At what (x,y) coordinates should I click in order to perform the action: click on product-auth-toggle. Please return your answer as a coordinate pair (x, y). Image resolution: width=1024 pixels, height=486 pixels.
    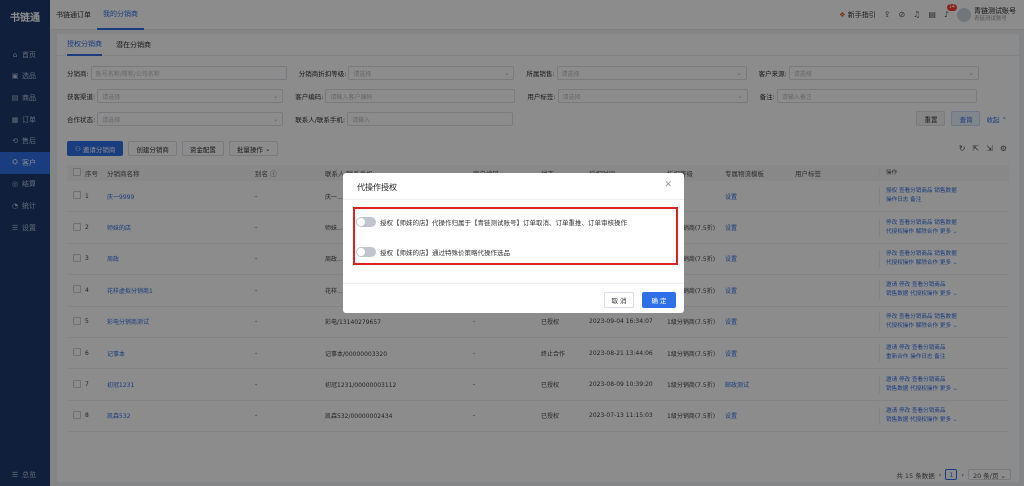
    Looking at the image, I should click on (366, 252).